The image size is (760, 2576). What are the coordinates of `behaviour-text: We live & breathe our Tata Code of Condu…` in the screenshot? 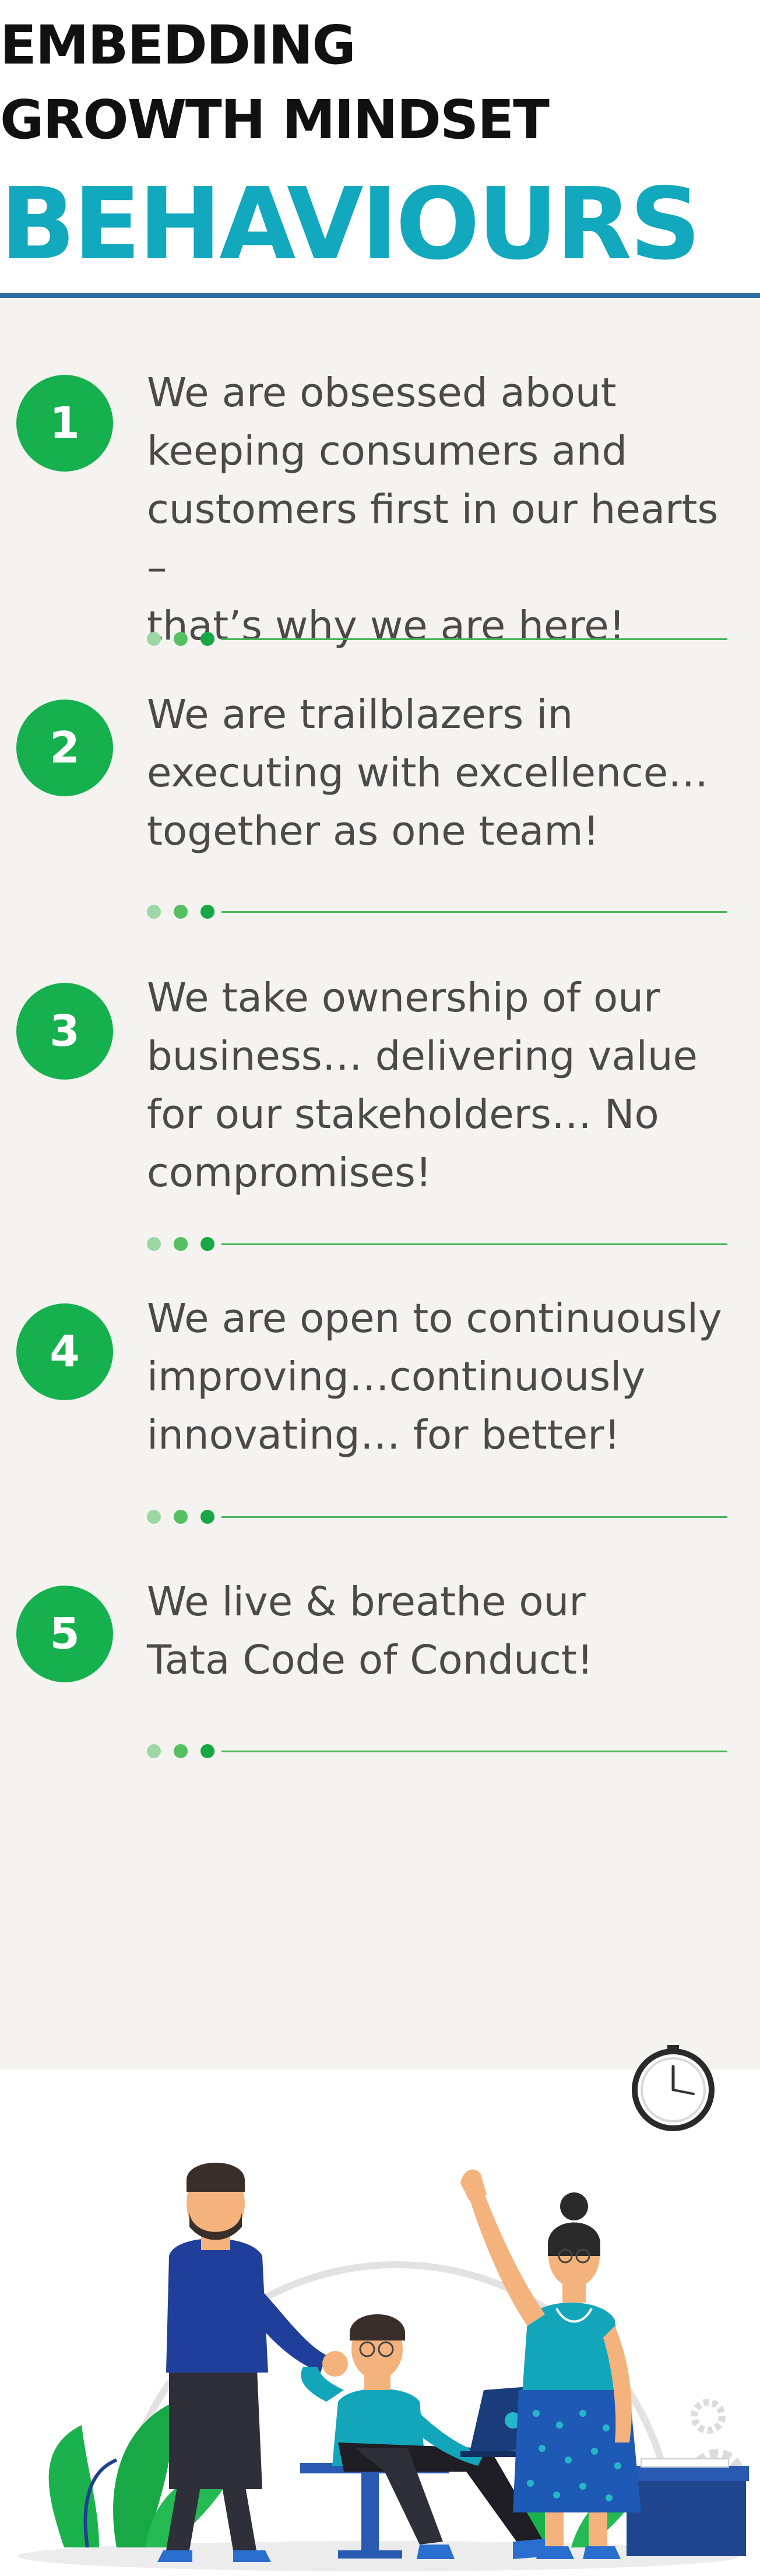 It's located at (444, 1631).